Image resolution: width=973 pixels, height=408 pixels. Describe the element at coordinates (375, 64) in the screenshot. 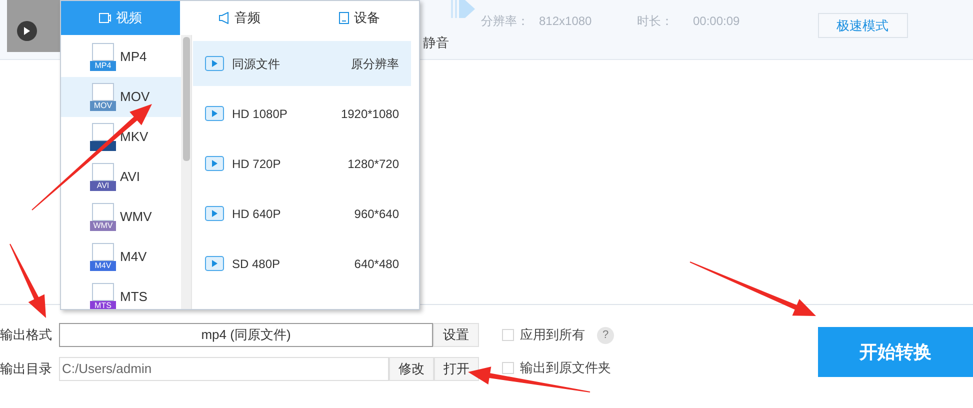

I see `preset-resolution: 原分辨率` at that location.